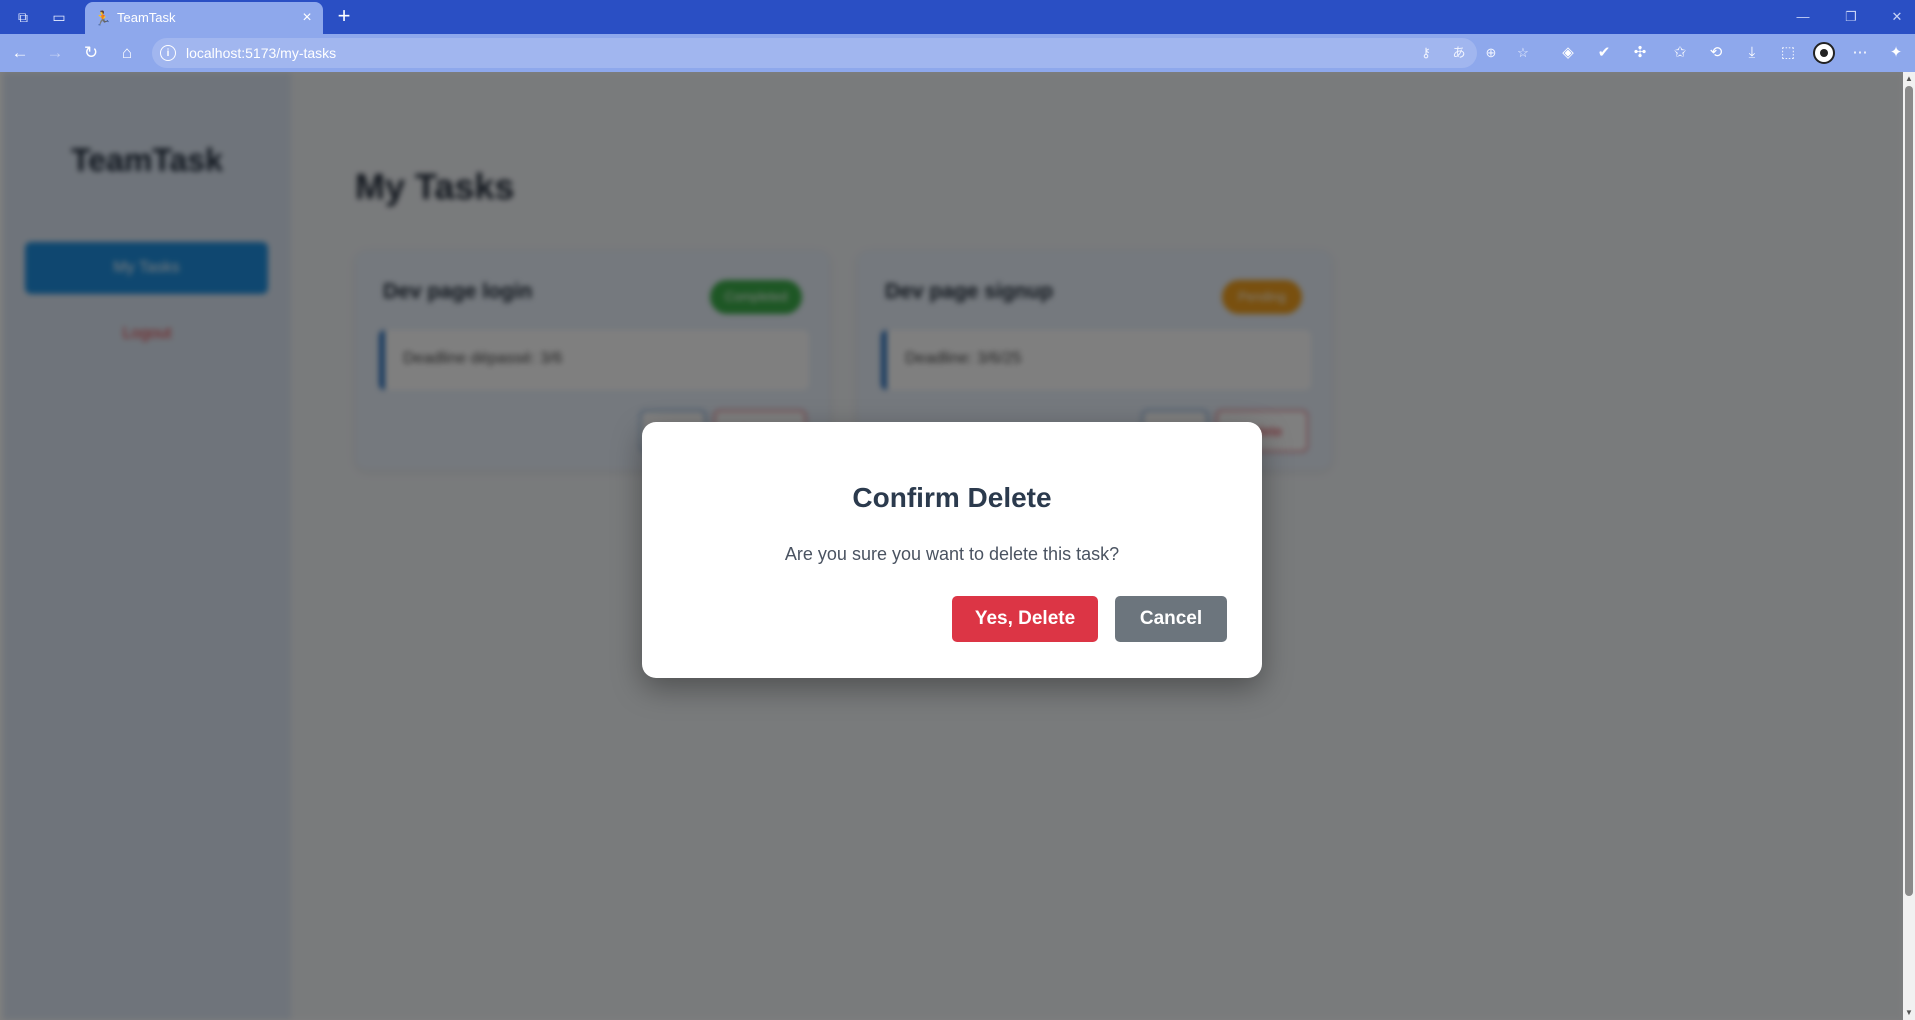  What do you see at coordinates (1788, 53) in the screenshot?
I see `screenshot-icon: ⬚` at bounding box center [1788, 53].